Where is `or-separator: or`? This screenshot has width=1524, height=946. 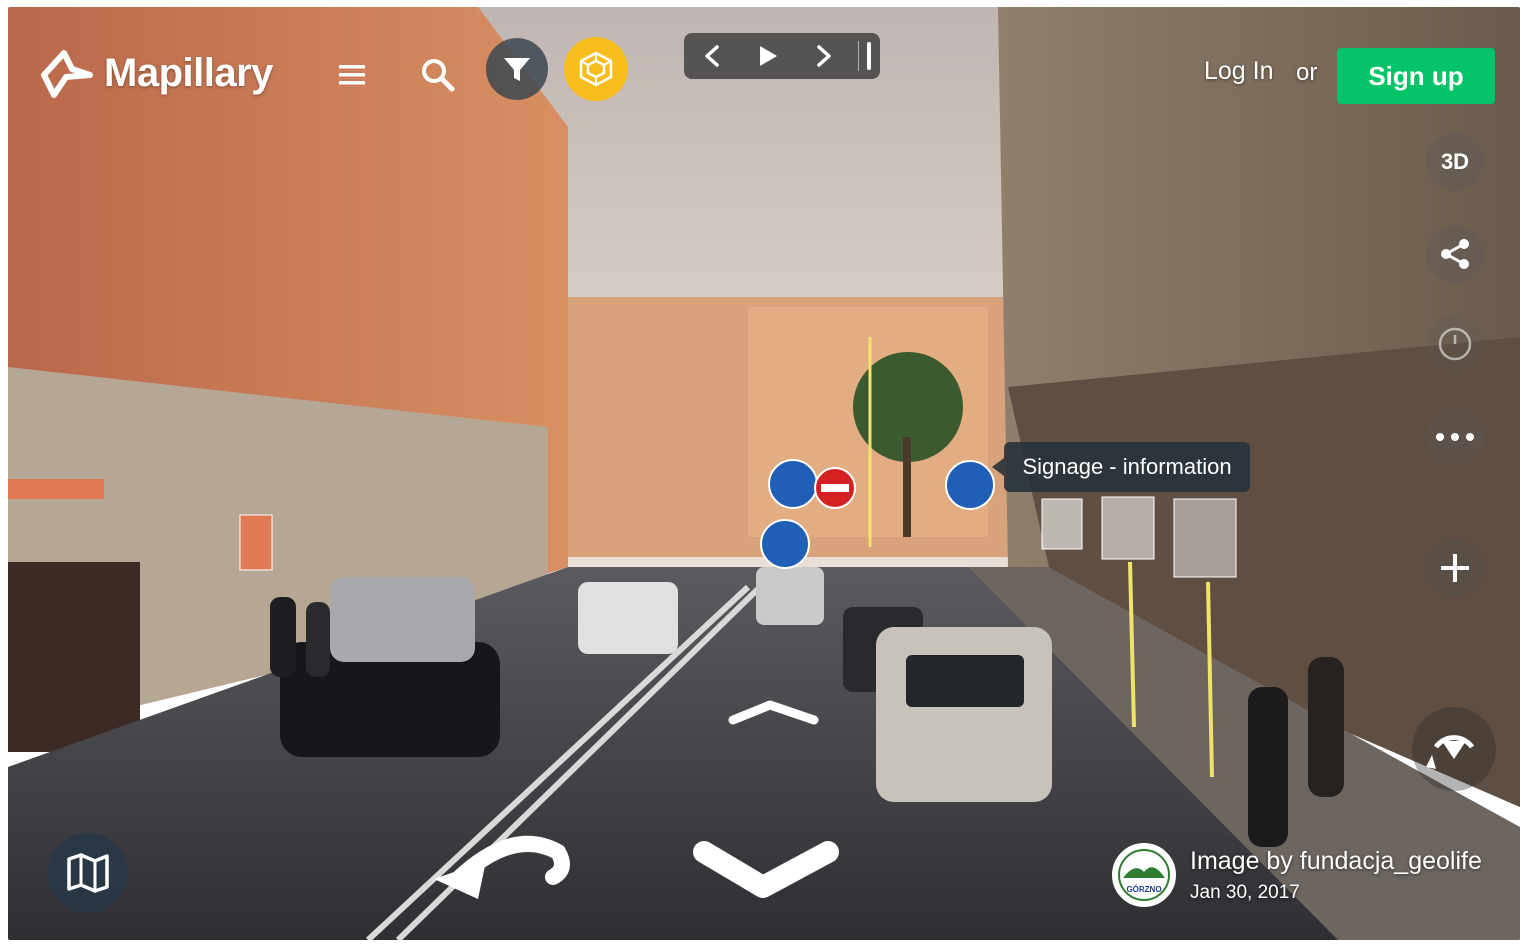
or-separator: or is located at coordinates (1307, 72).